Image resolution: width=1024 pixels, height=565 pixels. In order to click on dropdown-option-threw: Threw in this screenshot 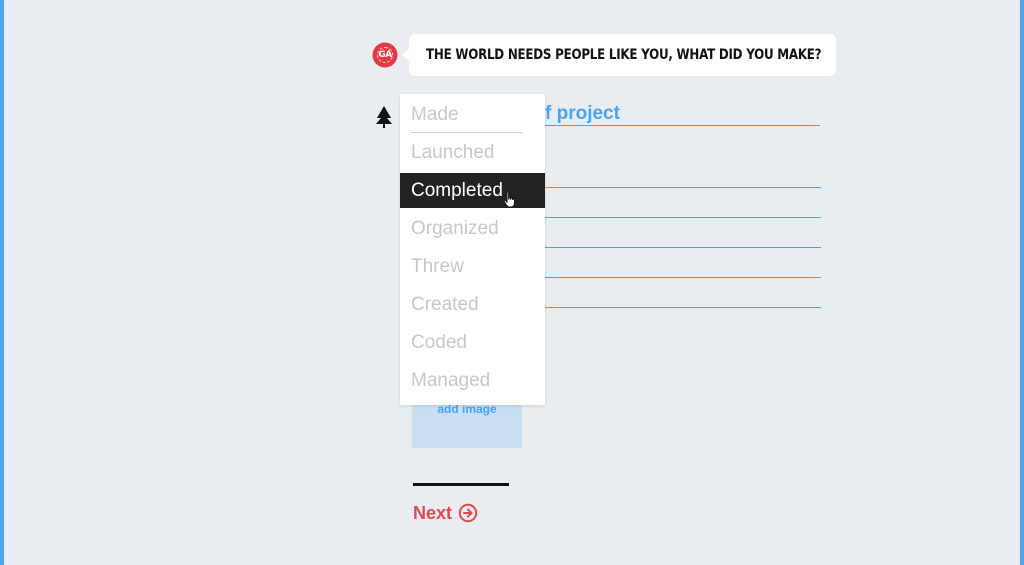, I will do `click(472, 266)`.